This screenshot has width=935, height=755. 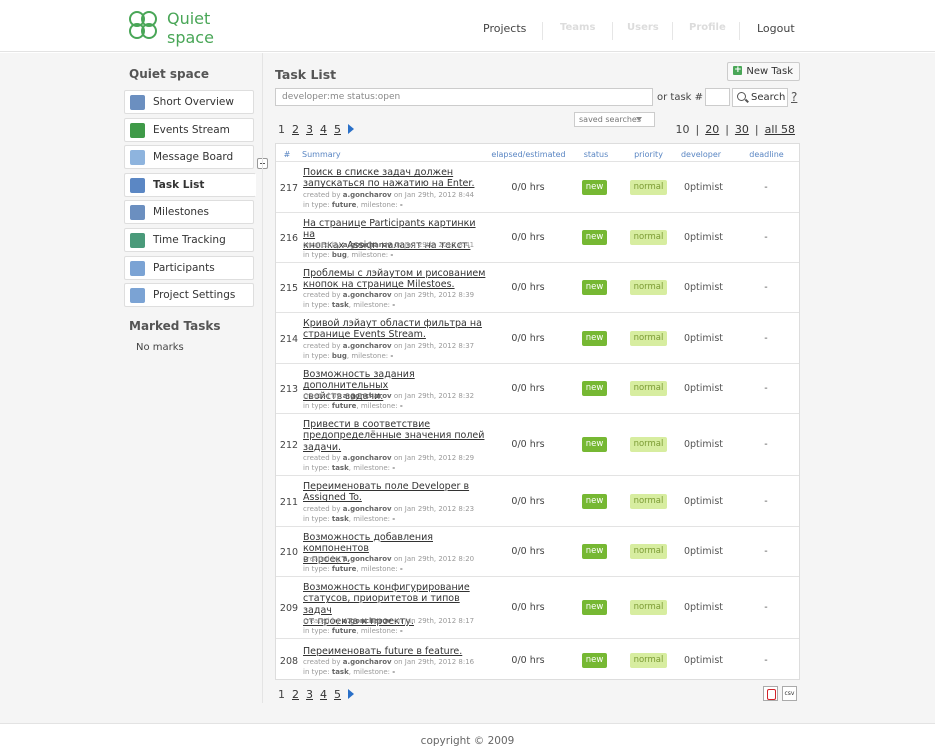 I want to click on column-header: priority, so click(x=648, y=154).